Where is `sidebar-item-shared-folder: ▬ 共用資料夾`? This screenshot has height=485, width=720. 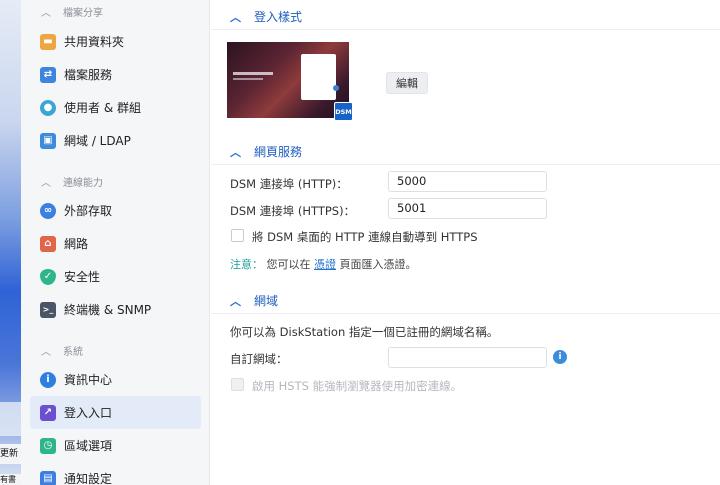 sidebar-item-shared-folder: ▬ 共用資料夾 is located at coordinates (115, 41).